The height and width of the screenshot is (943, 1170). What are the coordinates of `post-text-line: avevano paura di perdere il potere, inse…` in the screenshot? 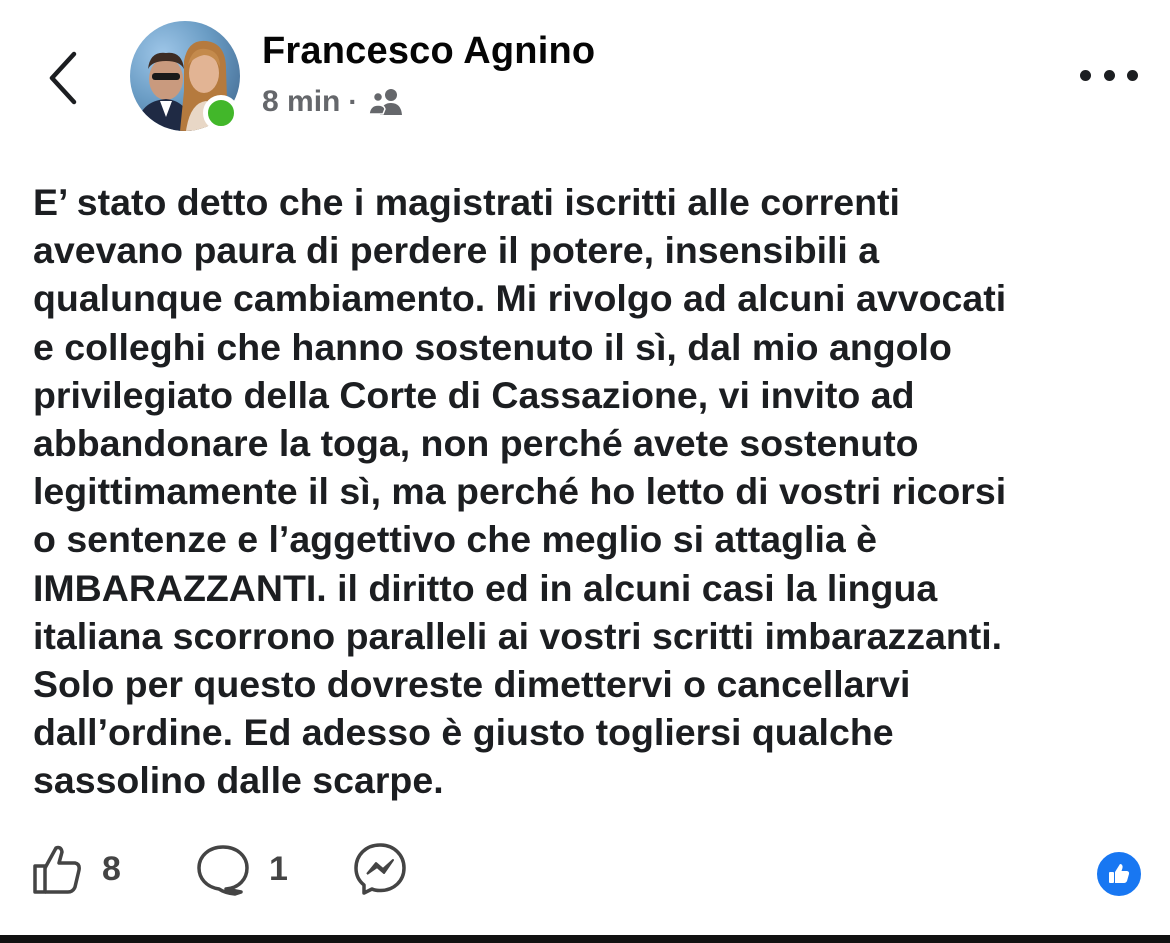 It's located at (456, 250).